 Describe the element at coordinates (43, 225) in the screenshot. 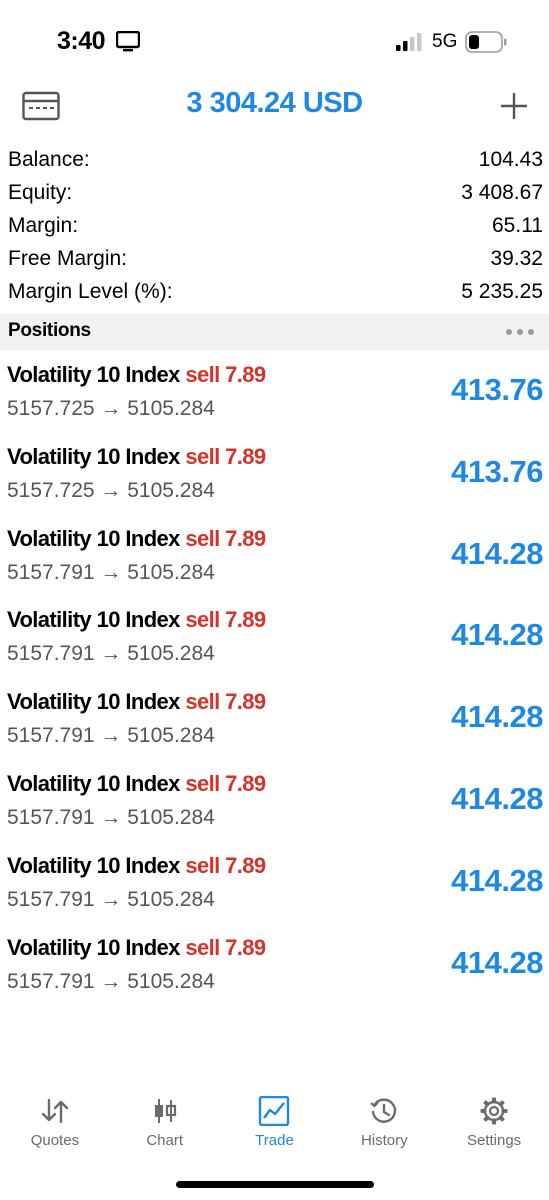

I see `summary-label: Margin:` at that location.